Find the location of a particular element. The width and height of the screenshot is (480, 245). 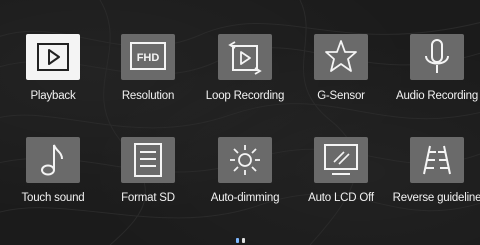

menu-item-label: Format SD is located at coordinates (148, 198).